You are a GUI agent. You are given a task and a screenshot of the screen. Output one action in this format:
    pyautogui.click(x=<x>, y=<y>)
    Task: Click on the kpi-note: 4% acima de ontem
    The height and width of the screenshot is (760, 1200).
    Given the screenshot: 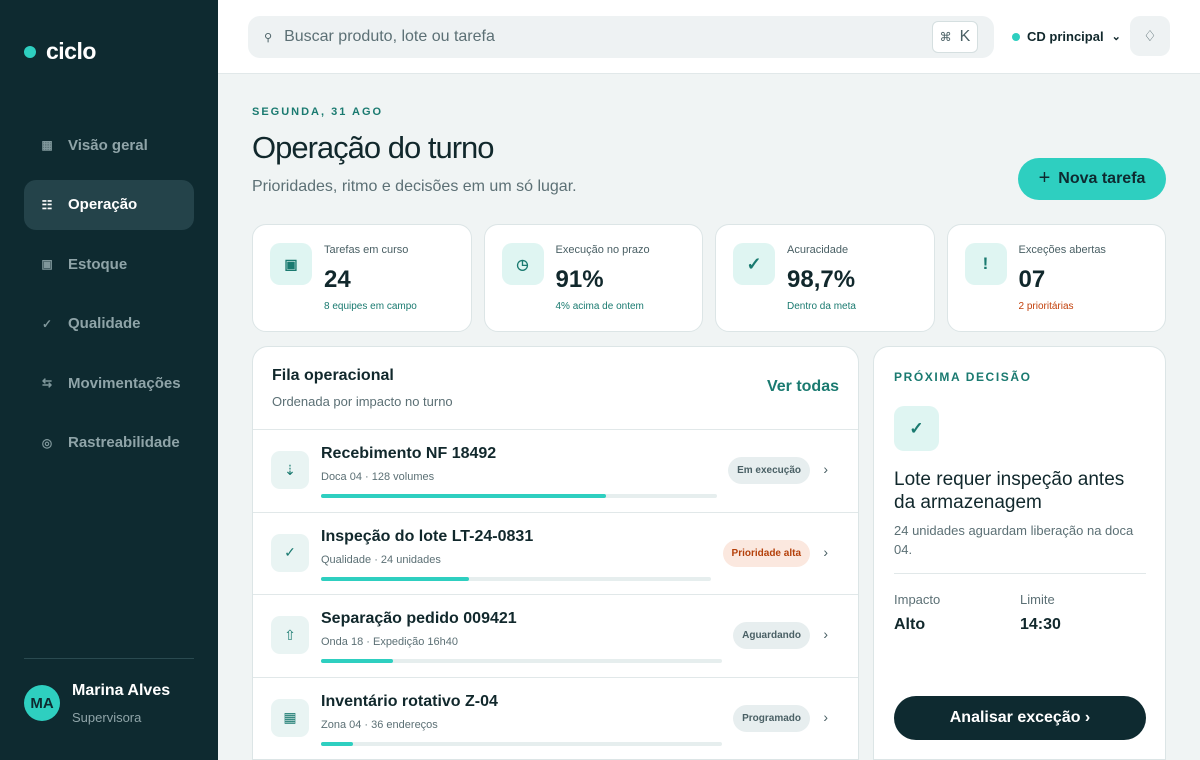 What is the action you would take?
    pyautogui.click(x=599, y=306)
    